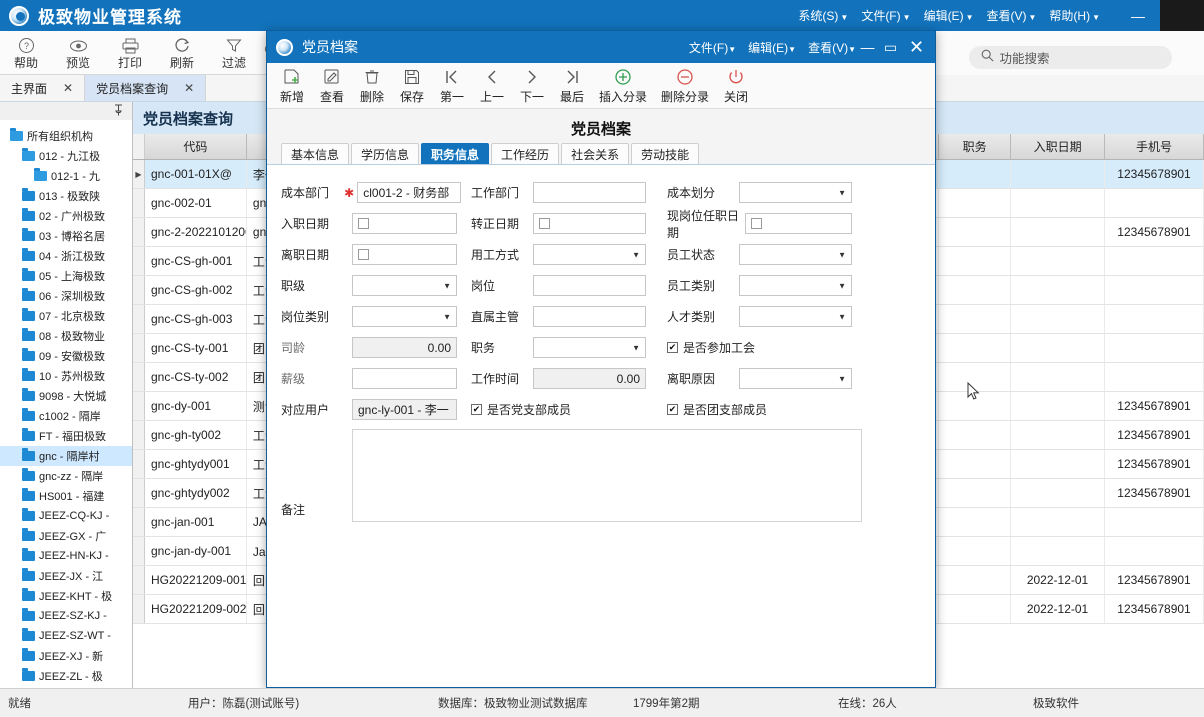  I want to click on tree-node: 9098 - 大悦城, so click(66, 396).